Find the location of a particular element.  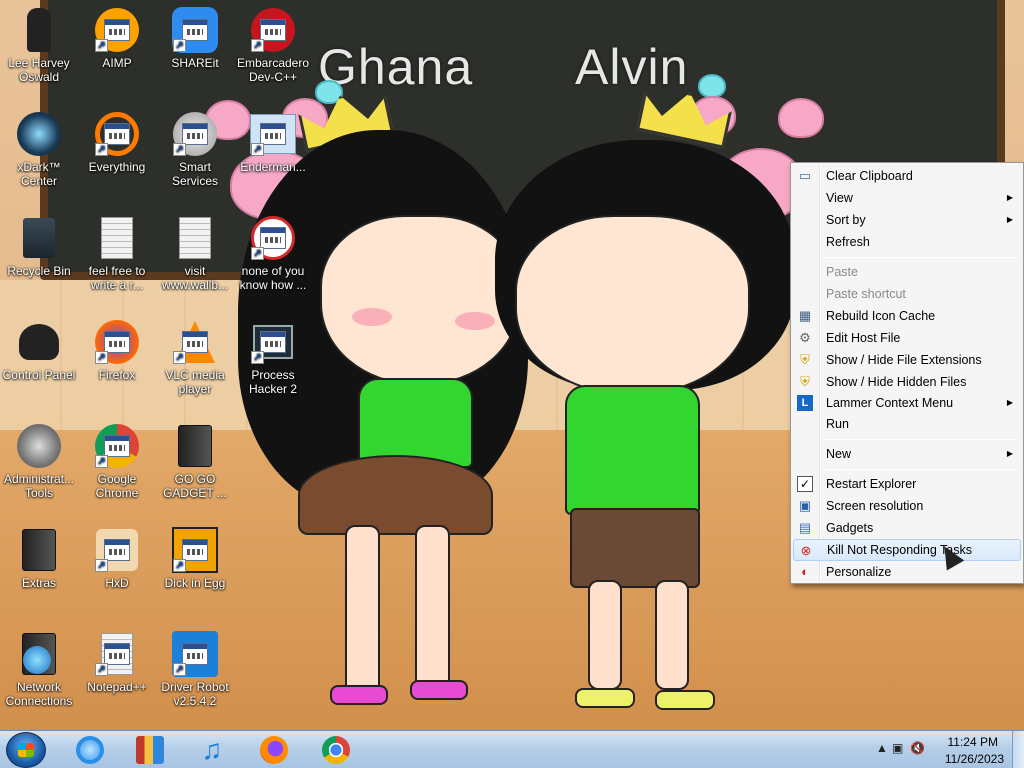

network-icon is located at coordinates (39, 654).